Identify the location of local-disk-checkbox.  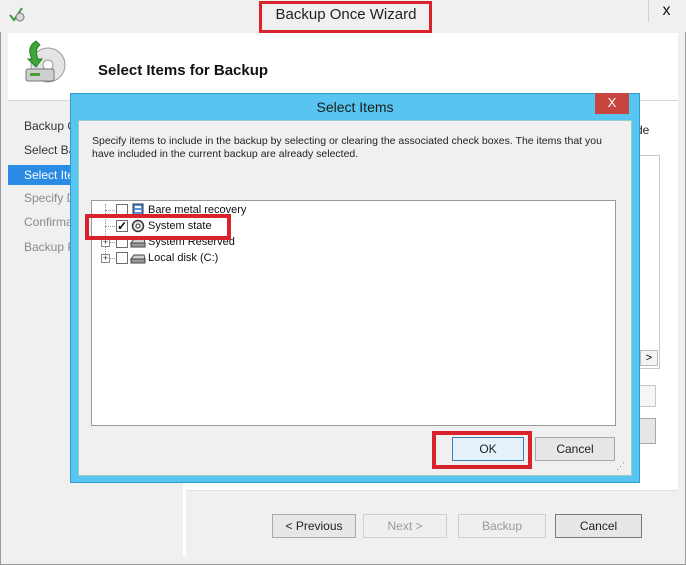
(122, 258).